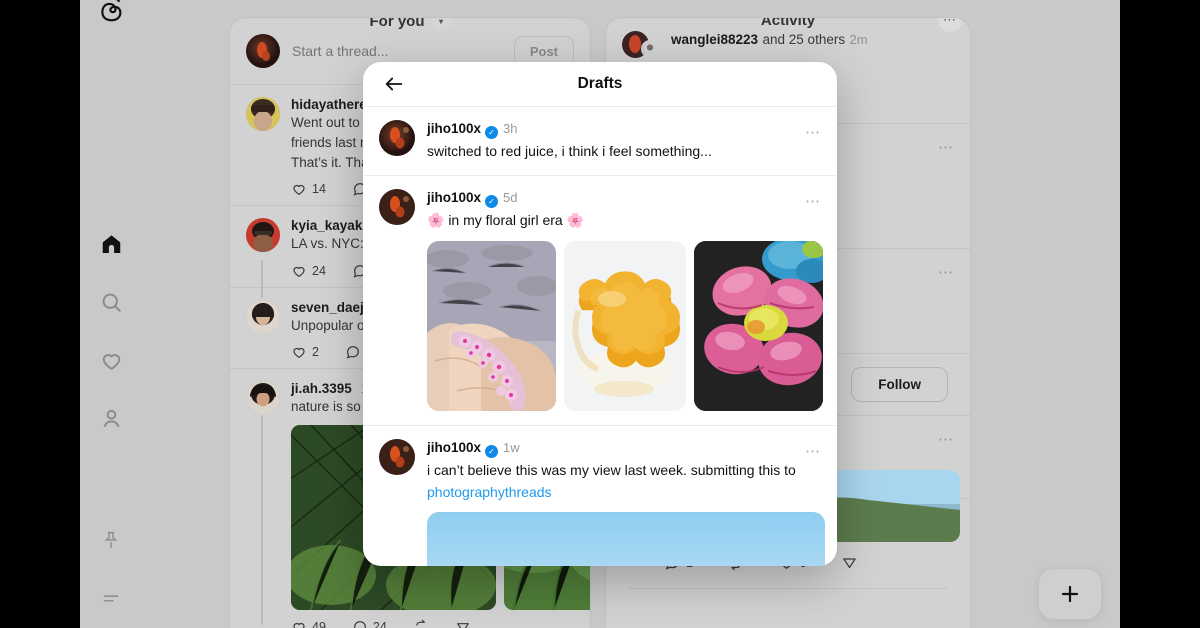 The image size is (1200, 628). What do you see at coordinates (369, 623) in the screenshot?
I see `reply-action: 24` at bounding box center [369, 623].